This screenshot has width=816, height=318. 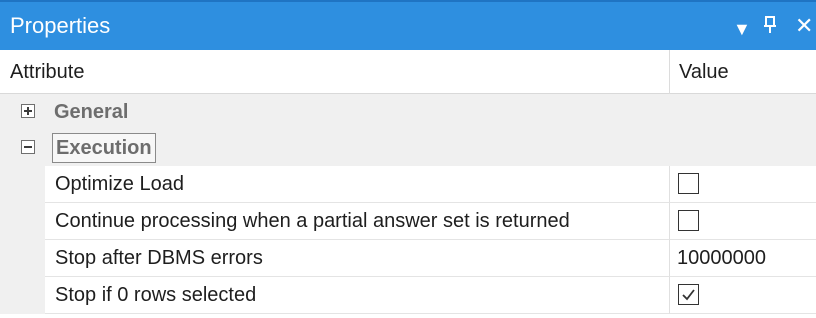 I want to click on category-execution: Execution, so click(x=408, y=148).